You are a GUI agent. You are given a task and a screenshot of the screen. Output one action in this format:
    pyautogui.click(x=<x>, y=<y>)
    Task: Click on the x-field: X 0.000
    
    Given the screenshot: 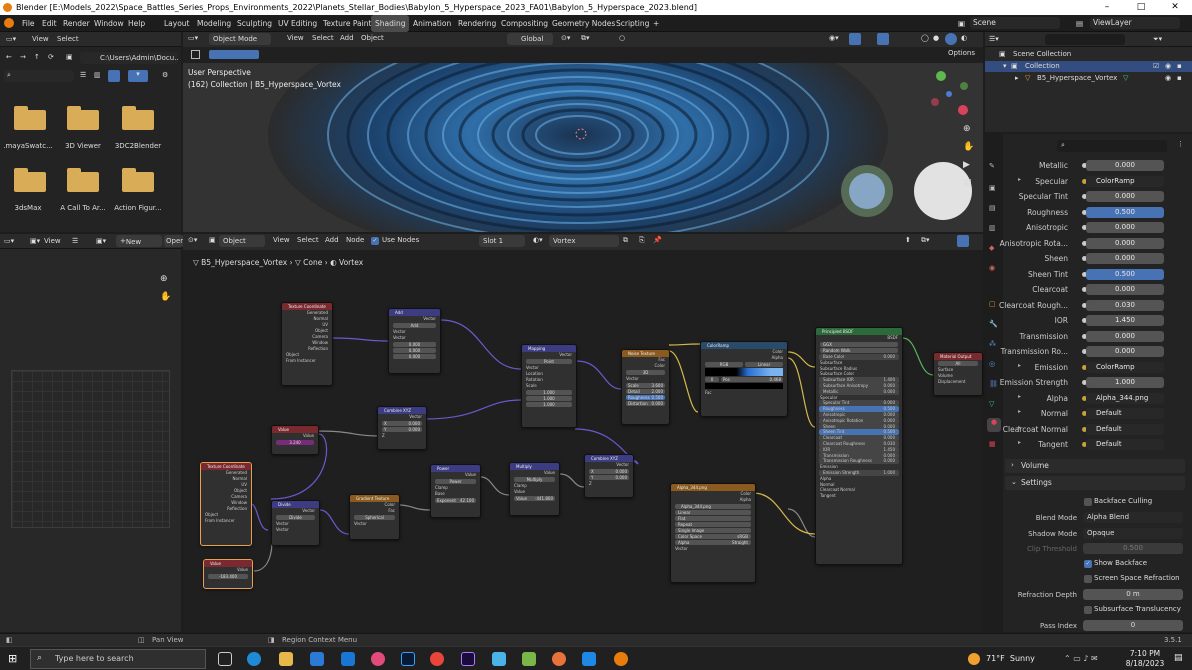 What is the action you would take?
    pyautogui.click(x=609, y=471)
    